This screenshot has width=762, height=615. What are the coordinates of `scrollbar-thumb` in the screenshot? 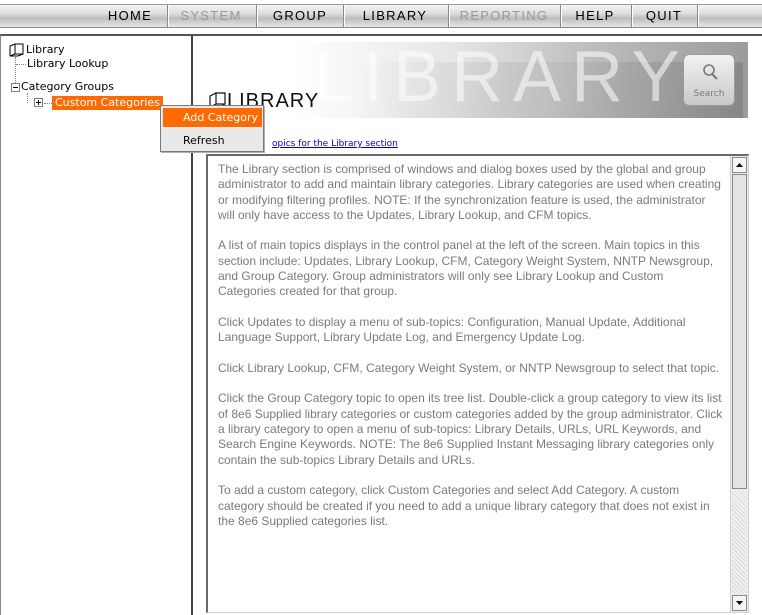 It's located at (739, 331).